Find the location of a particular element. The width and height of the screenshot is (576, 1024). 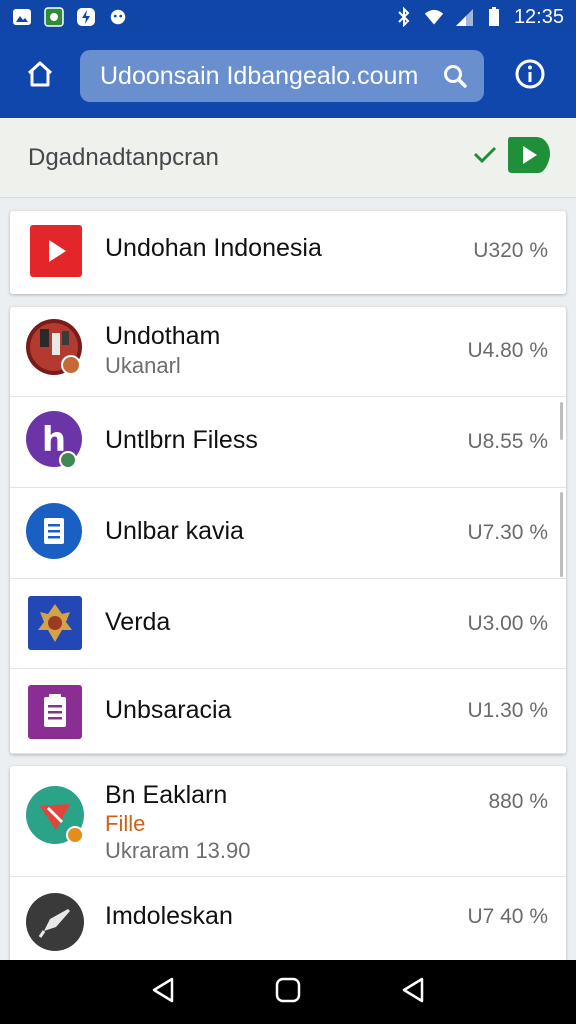

wifi-icon is located at coordinates (434, 17).